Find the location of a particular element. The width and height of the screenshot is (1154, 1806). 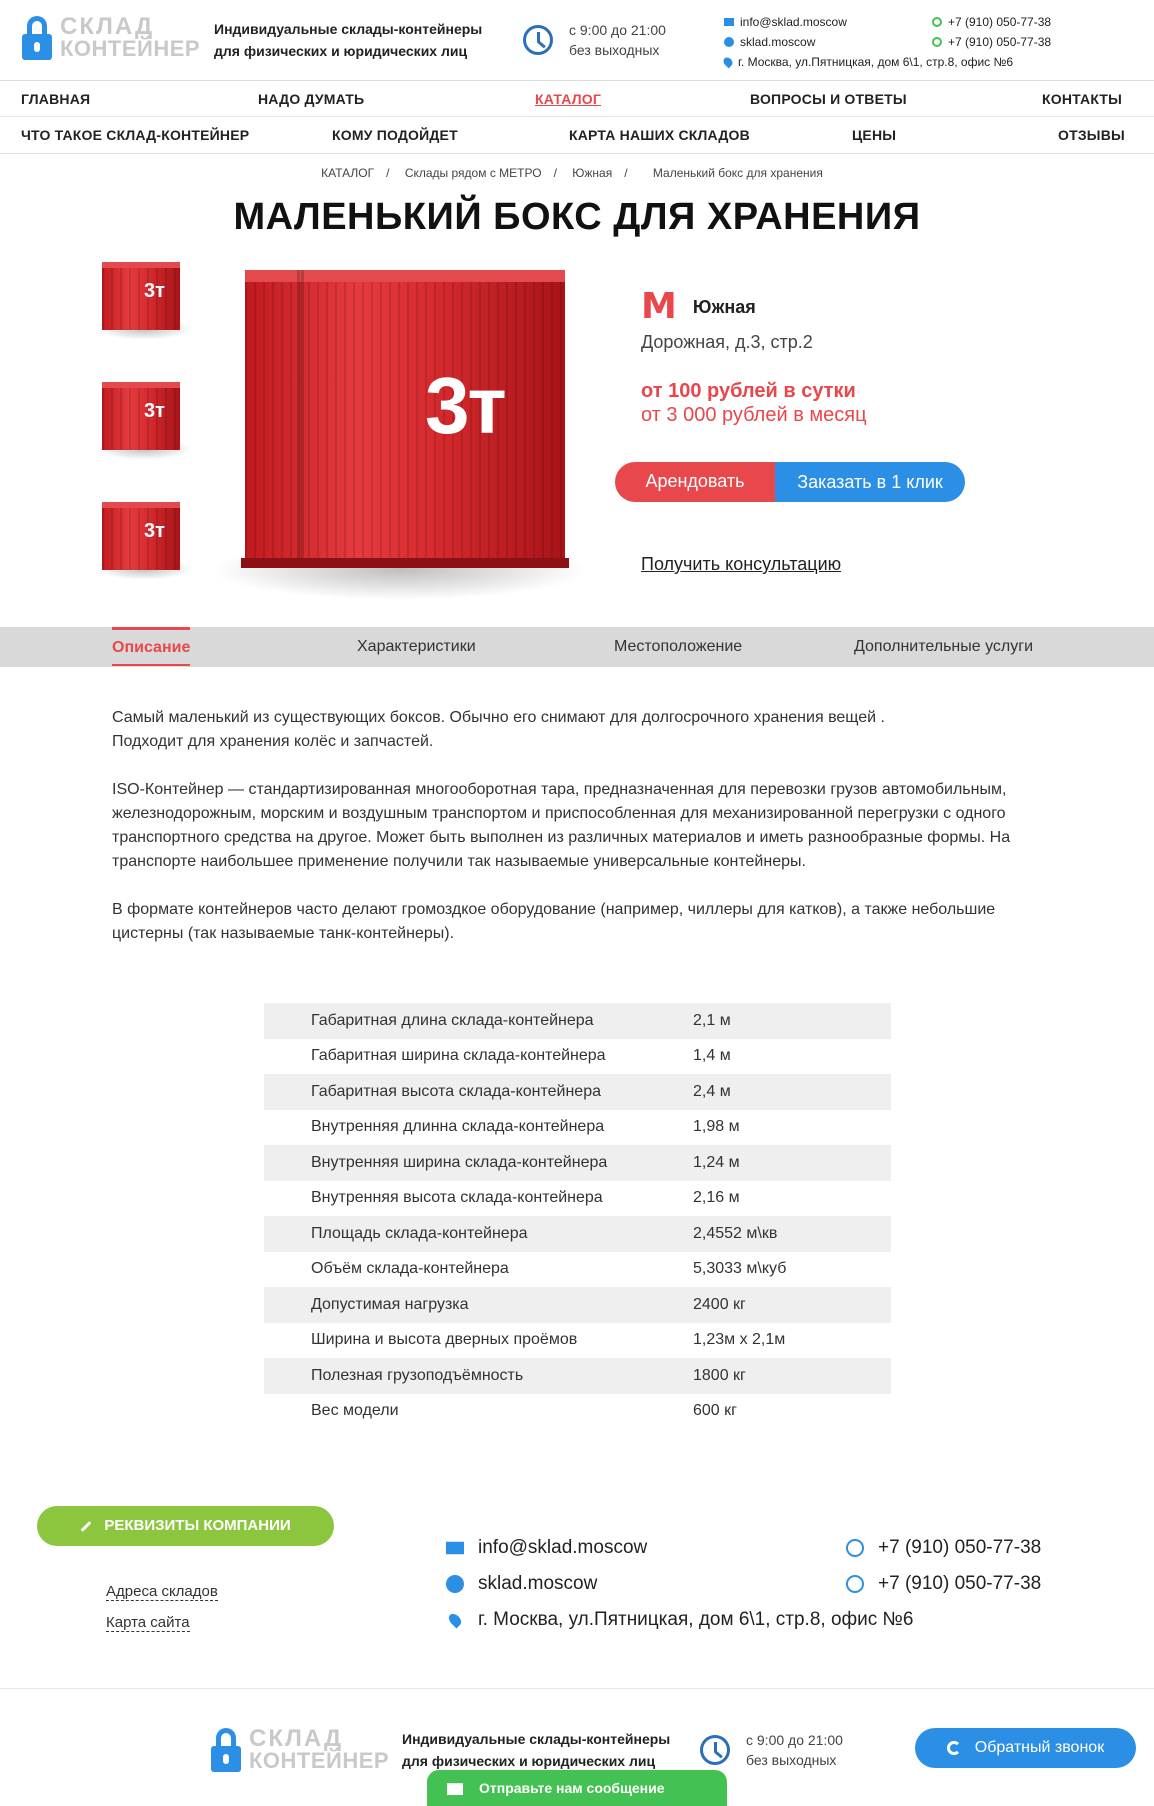

thumbnail-3: 3т is located at coordinates (141, 536).